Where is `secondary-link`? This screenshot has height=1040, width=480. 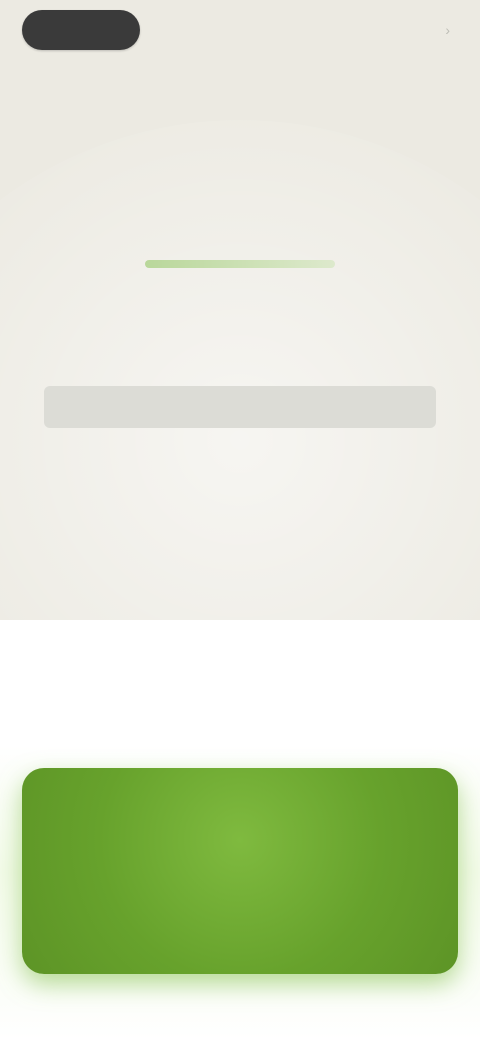 secondary-link is located at coordinates (240, 733).